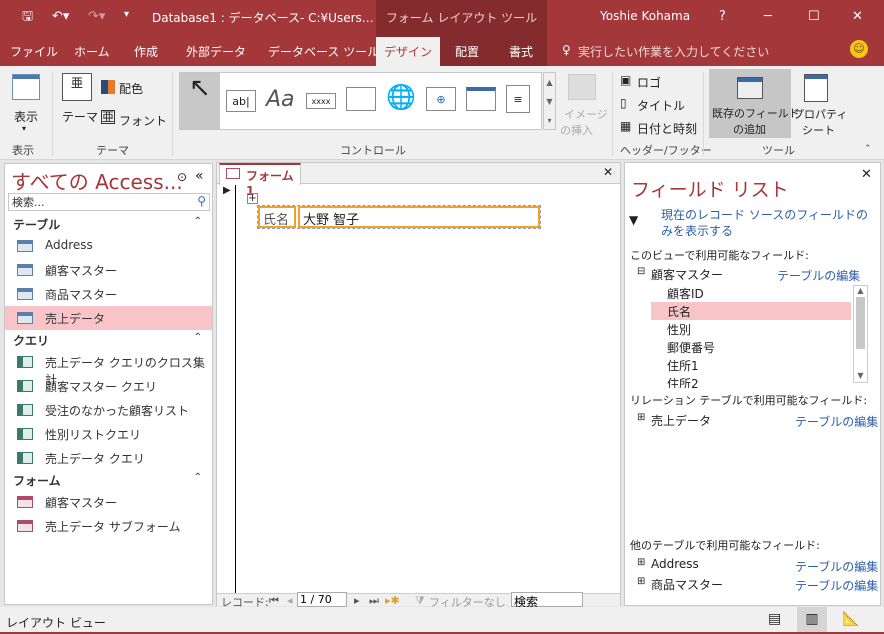  Describe the element at coordinates (108, 410) in the screenshot. I see `nav-item-query: 受注のなかった顧客リスト` at that location.